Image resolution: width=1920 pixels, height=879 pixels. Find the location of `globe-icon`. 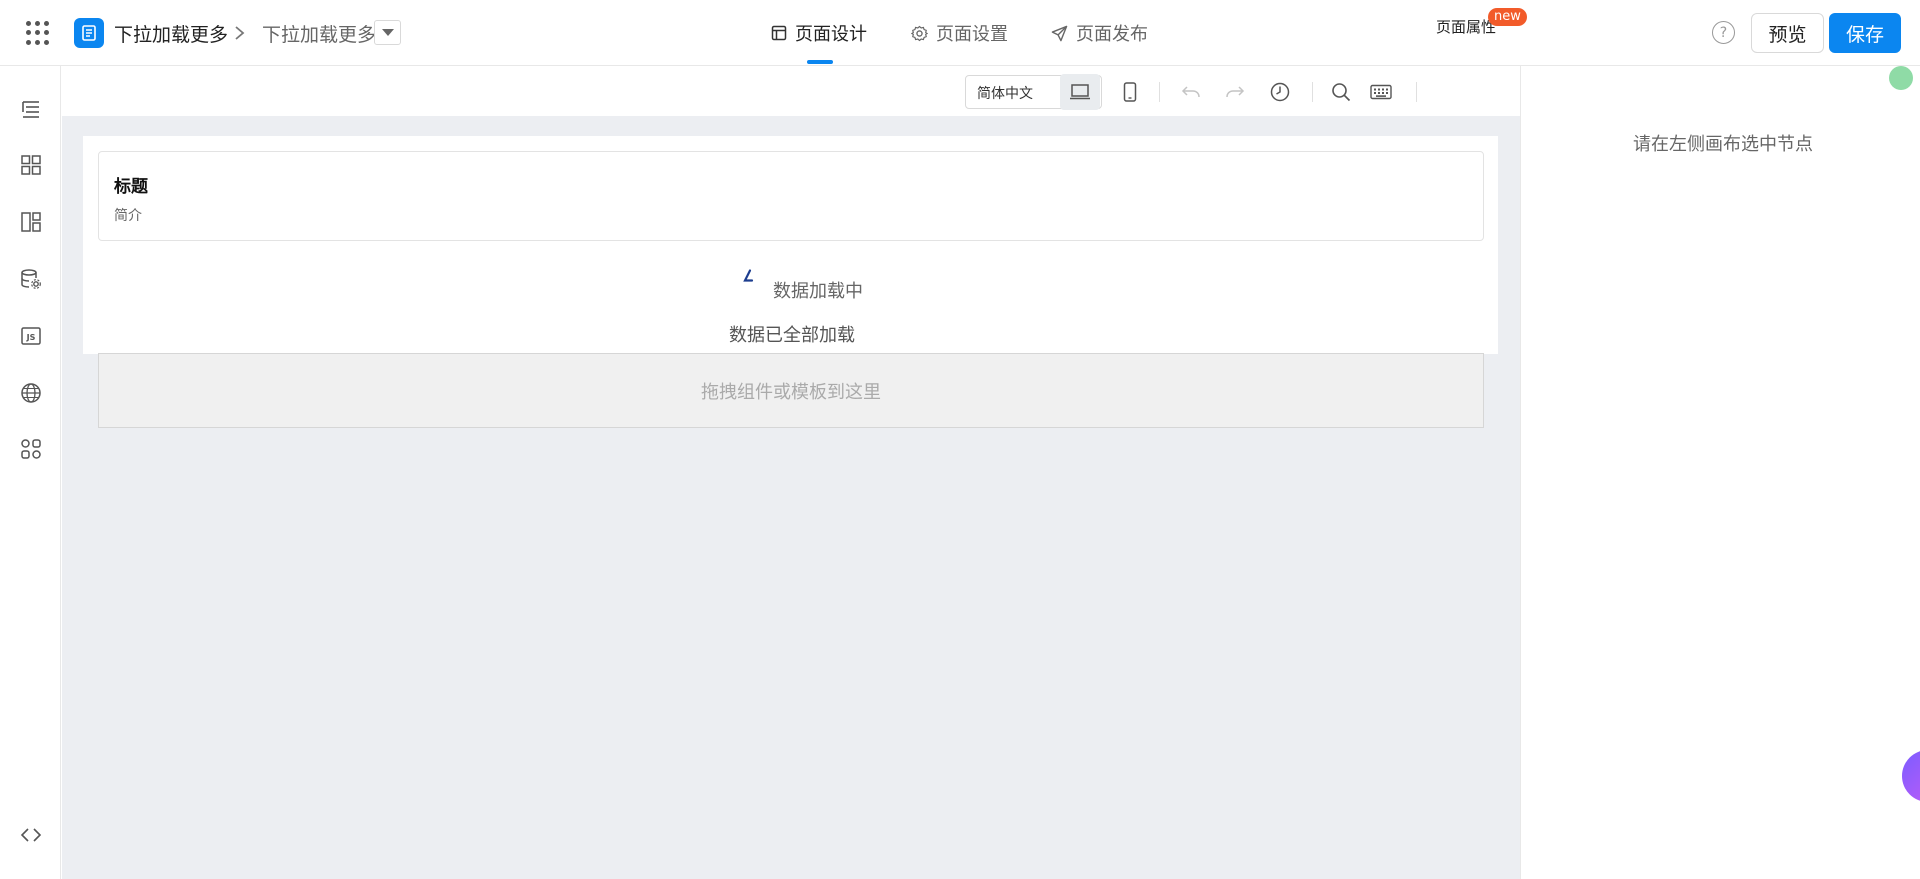

globe-icon is located at coordinates (31, 393).